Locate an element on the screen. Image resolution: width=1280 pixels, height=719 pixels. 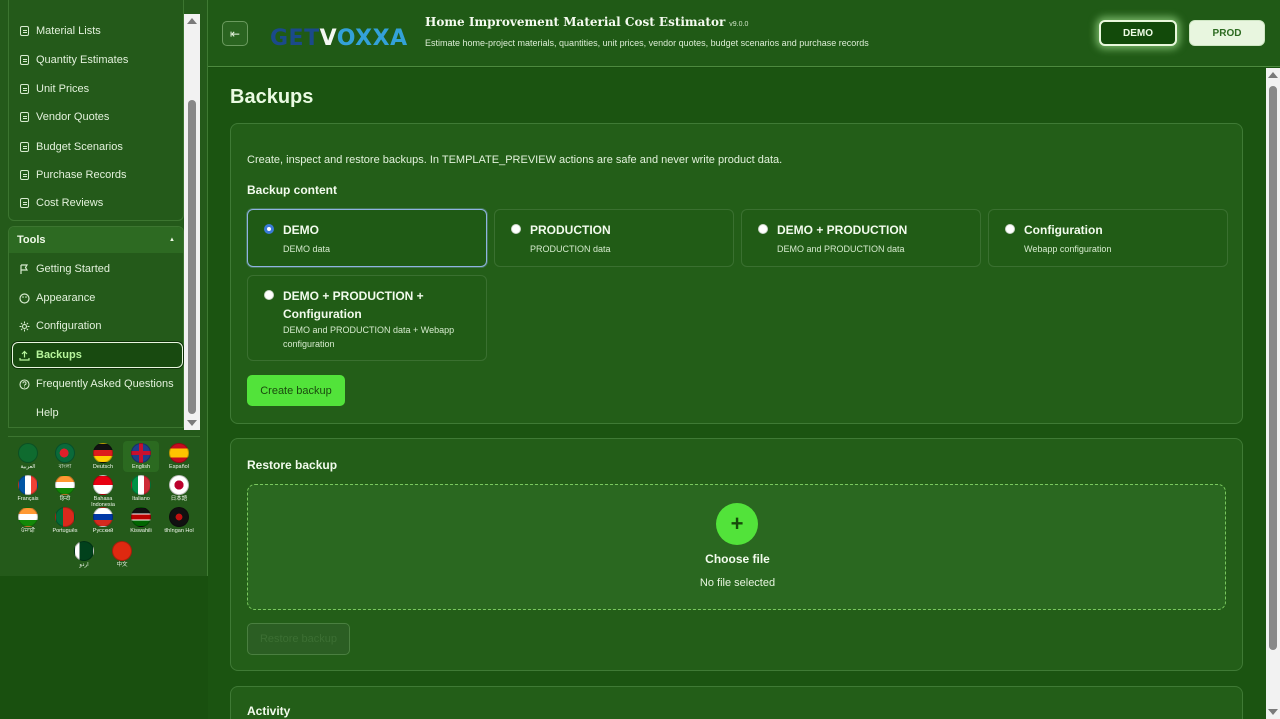
env-prod-button: PROD is located at coordinates (1227, 33).